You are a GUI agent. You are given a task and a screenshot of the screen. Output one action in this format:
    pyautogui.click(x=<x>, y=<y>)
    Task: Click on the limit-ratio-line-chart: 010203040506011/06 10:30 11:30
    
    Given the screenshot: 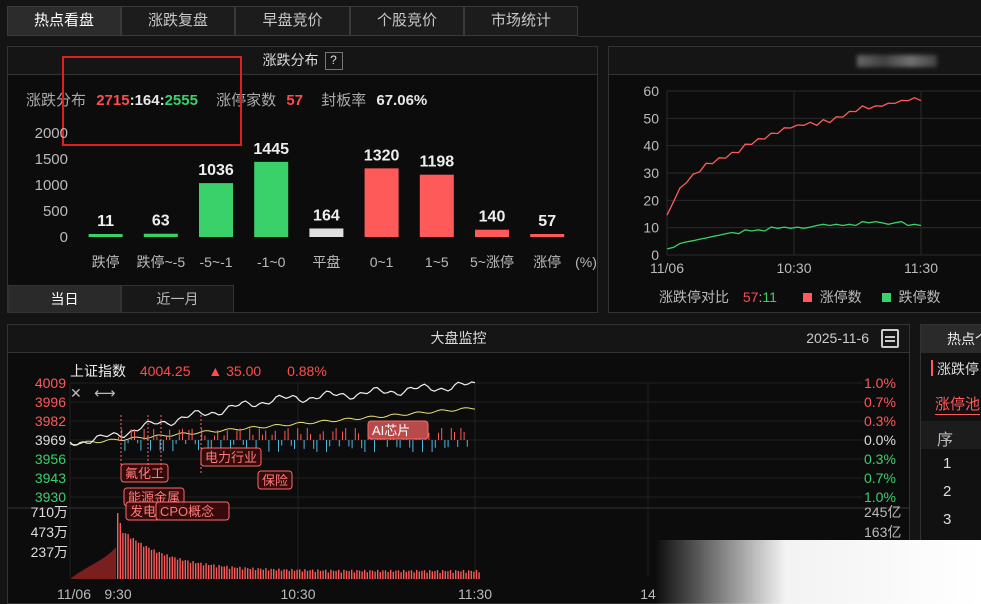 What is the action you would take?
    pyautogui.click(x=812, y=179)
    